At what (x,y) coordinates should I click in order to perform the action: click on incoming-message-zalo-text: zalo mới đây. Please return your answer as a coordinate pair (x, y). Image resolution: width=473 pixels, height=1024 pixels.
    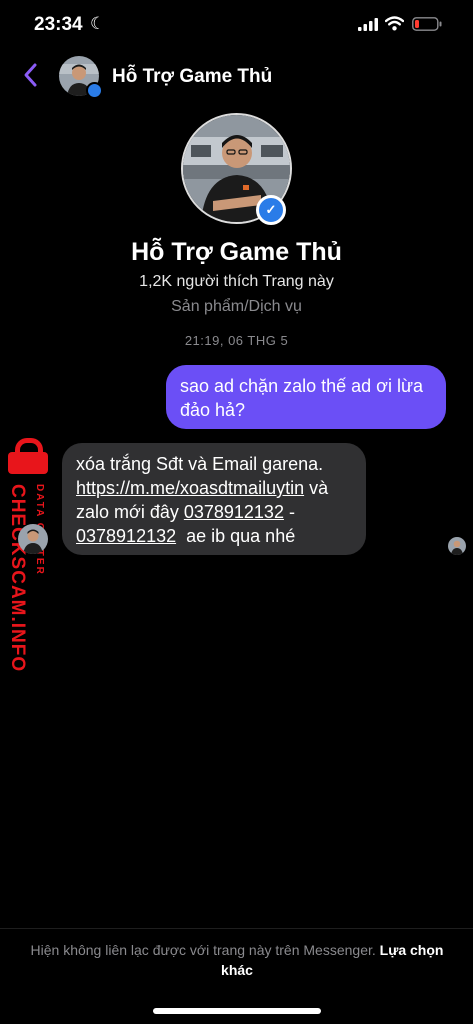
    Looking at the image, I should click on (130, 512).